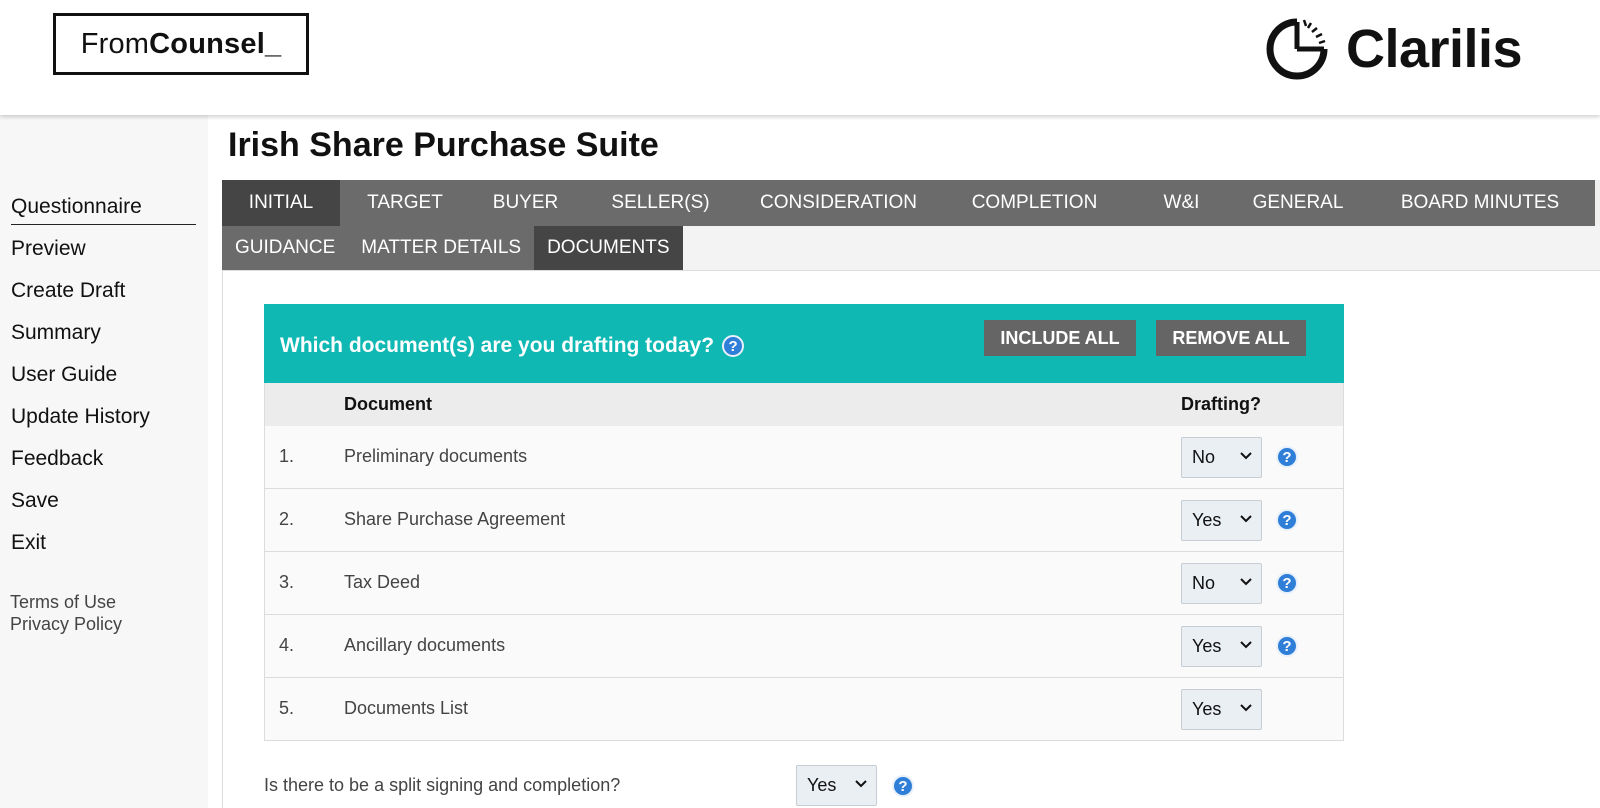 The height and width of the screenshot is (808, 1600). I want to click on terms-of-use-link: Terms of Use, so click(66, 602).